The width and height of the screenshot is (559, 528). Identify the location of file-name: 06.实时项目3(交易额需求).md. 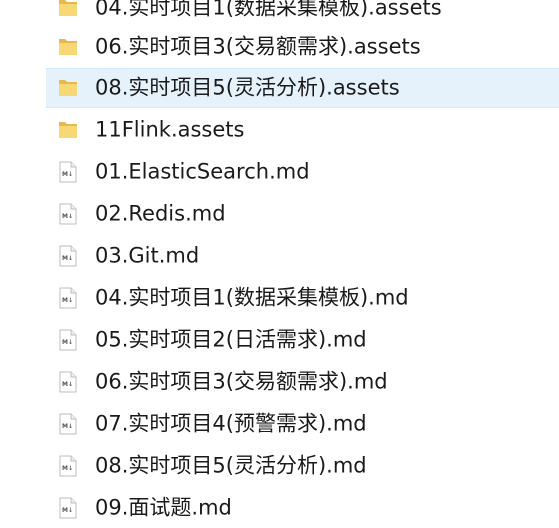
(241, 381).